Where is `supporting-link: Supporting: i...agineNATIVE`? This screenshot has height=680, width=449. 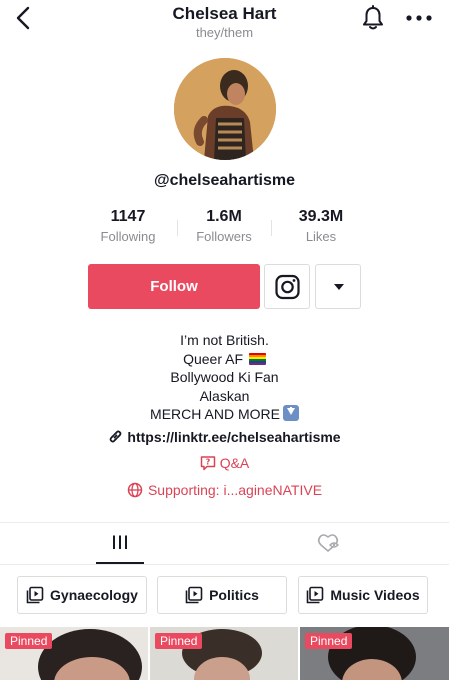 supporting-link: Supporting: i...agineNATIVE is located at coordinates (224, 490).